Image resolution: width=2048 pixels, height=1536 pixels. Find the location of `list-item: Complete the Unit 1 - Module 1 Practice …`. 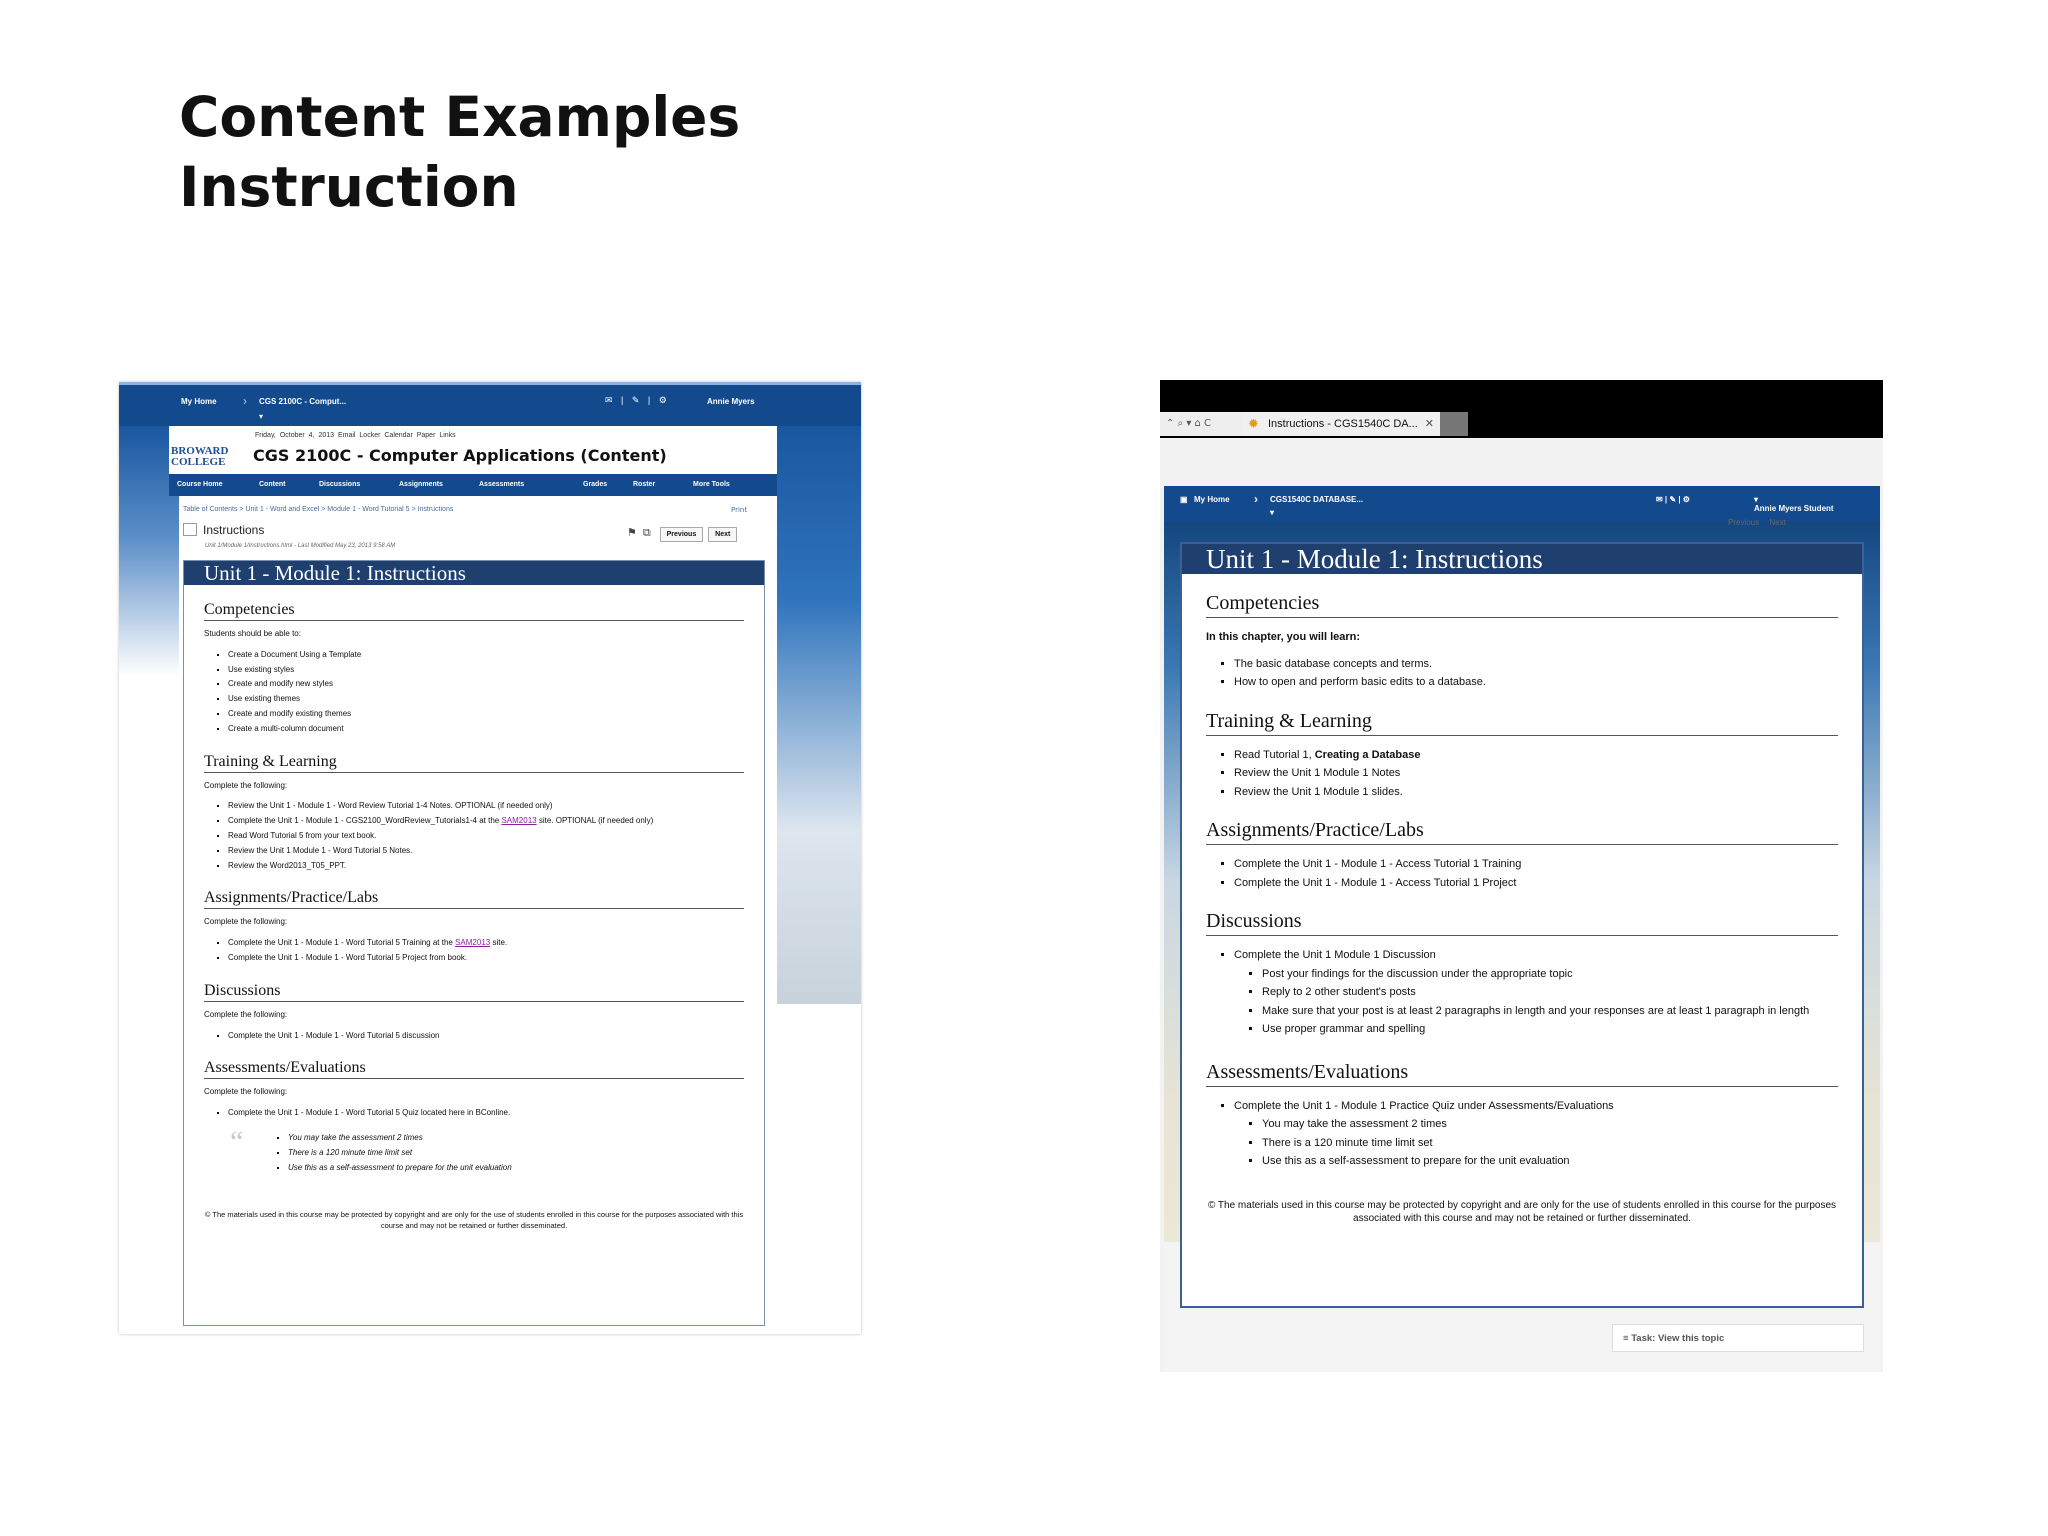

list-item: Complete the Unit 1 - Module 1 Practice … is located at coordinates (1536, 1134).